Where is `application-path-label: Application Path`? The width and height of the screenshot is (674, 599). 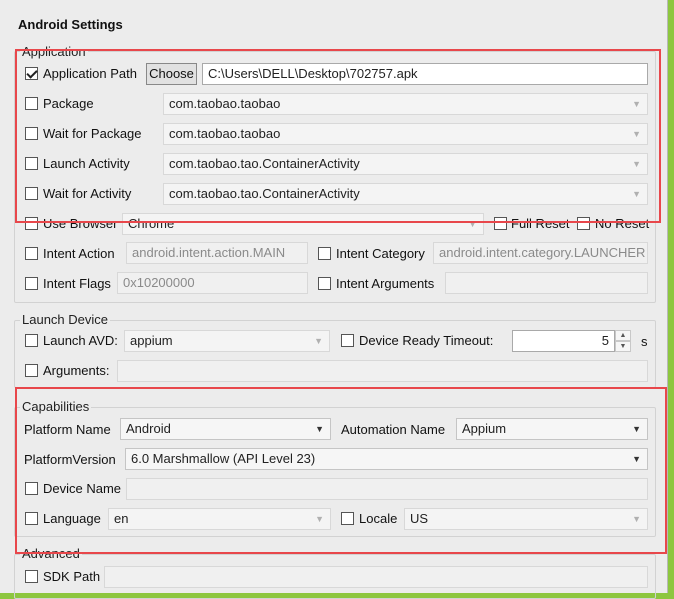
application-path-label: Application Path is located at coordinates (90, 73).